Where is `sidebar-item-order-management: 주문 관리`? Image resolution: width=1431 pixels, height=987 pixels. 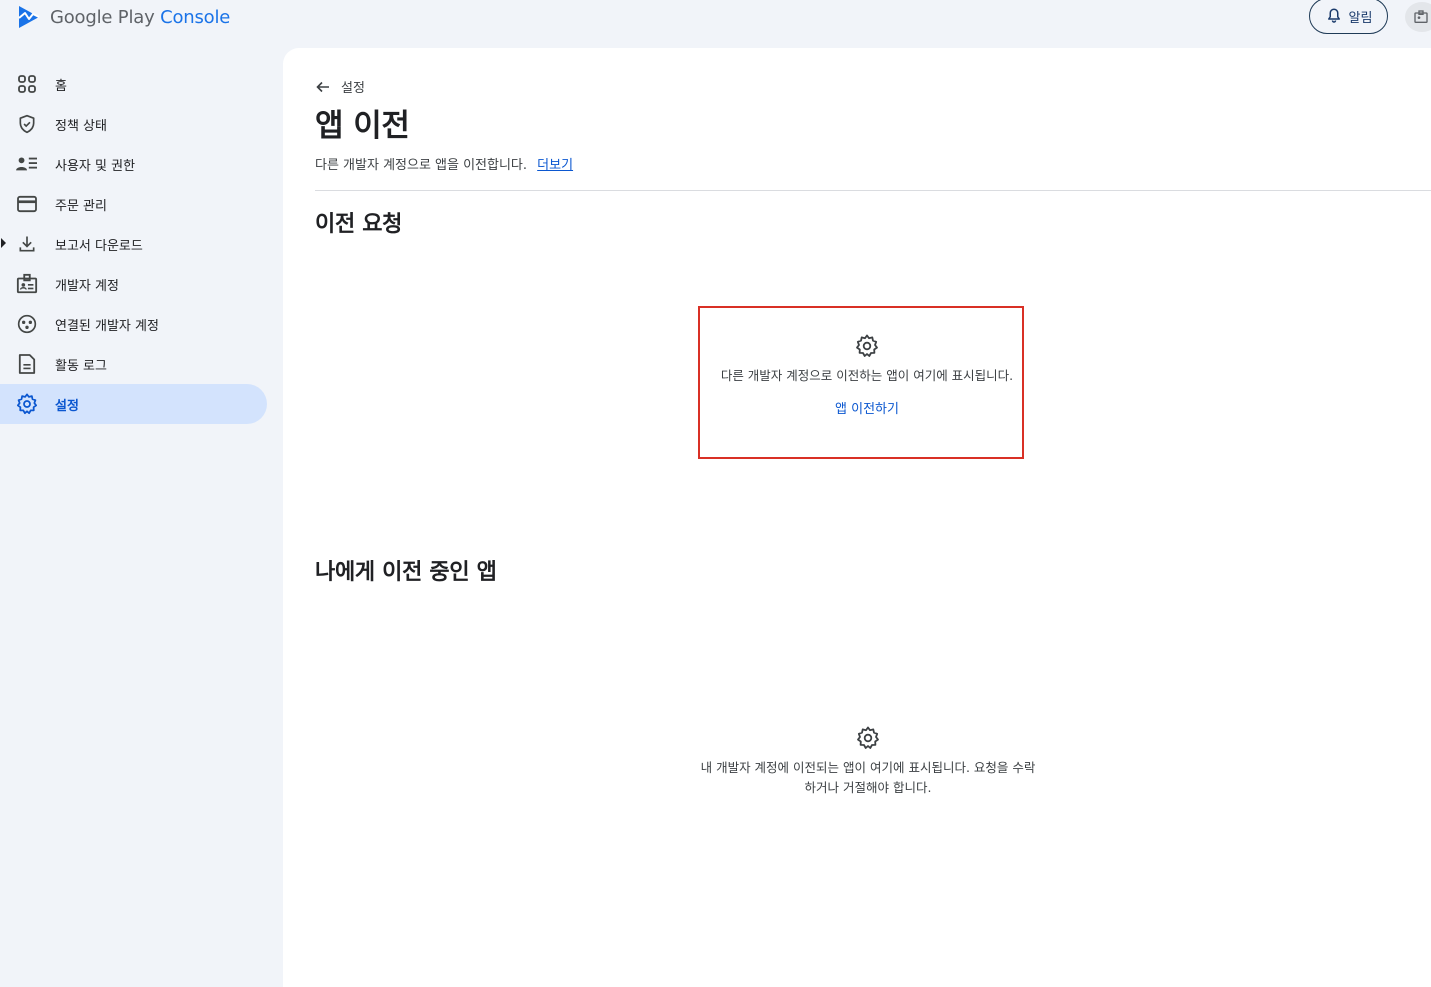
sidebar-item-order-management: 주문 관리 is located at coordinates (133, 204).